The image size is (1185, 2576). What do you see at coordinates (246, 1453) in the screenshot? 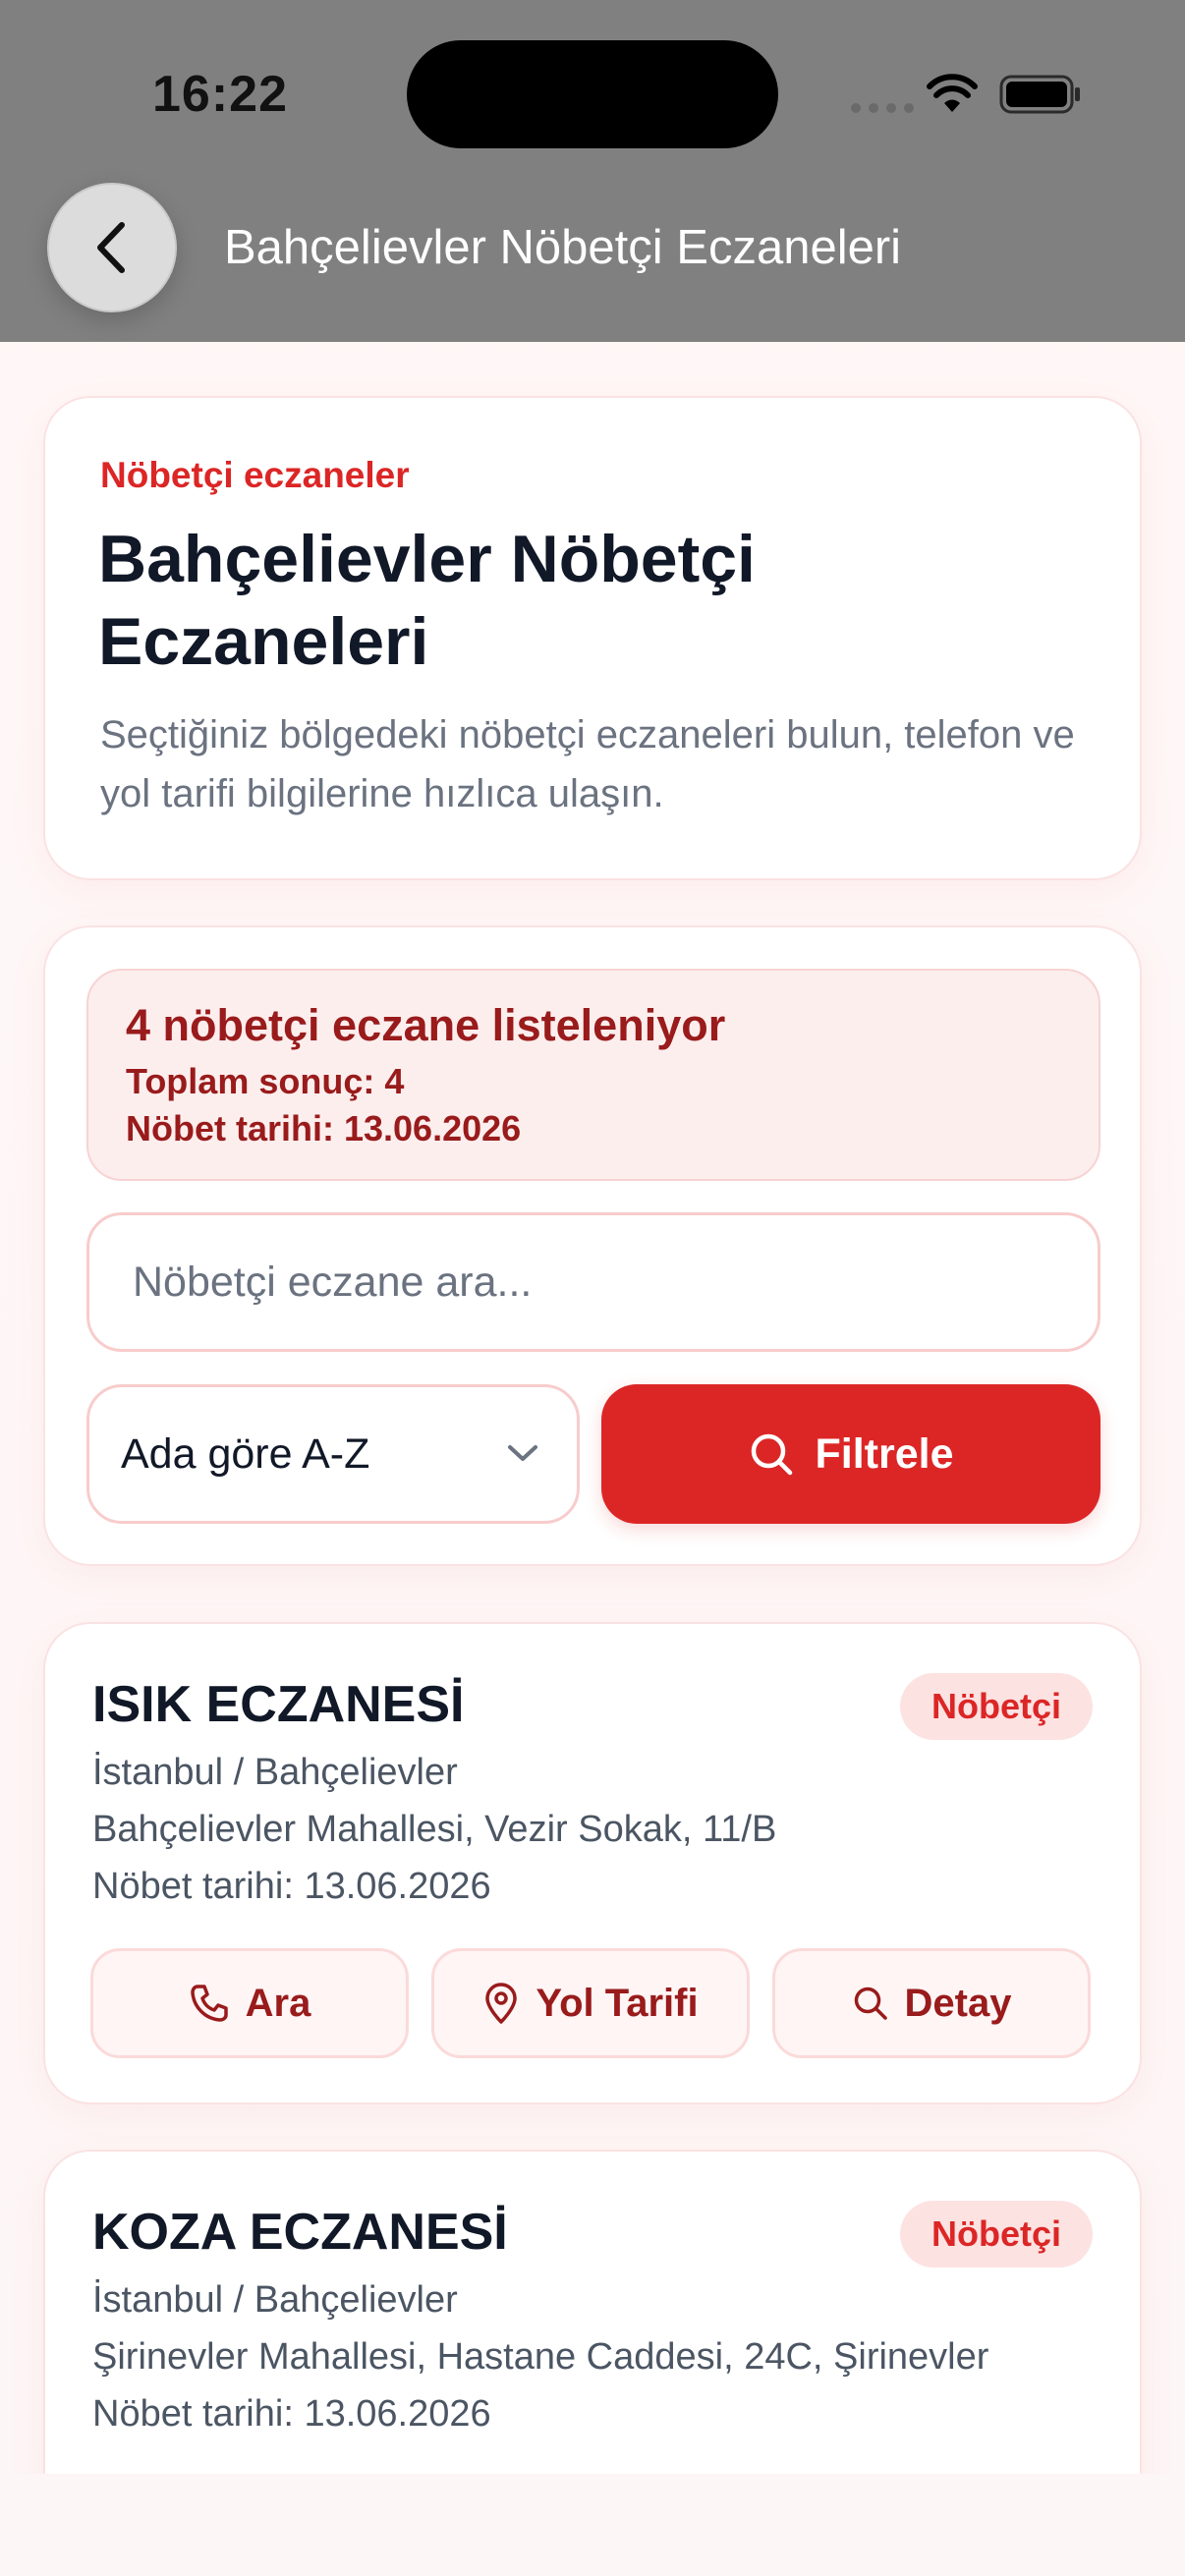
I see `sort-selected-value: Ada göre A-Z` at bounding box center [246, 1453].